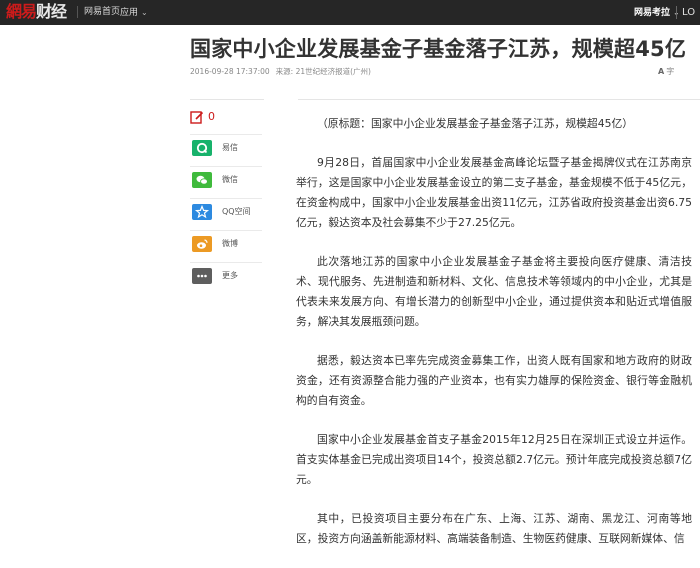  Describe the element at coordinates (652, 13) in the screenshot. I see `nav-kaola-label: 网易考拉` at that location.